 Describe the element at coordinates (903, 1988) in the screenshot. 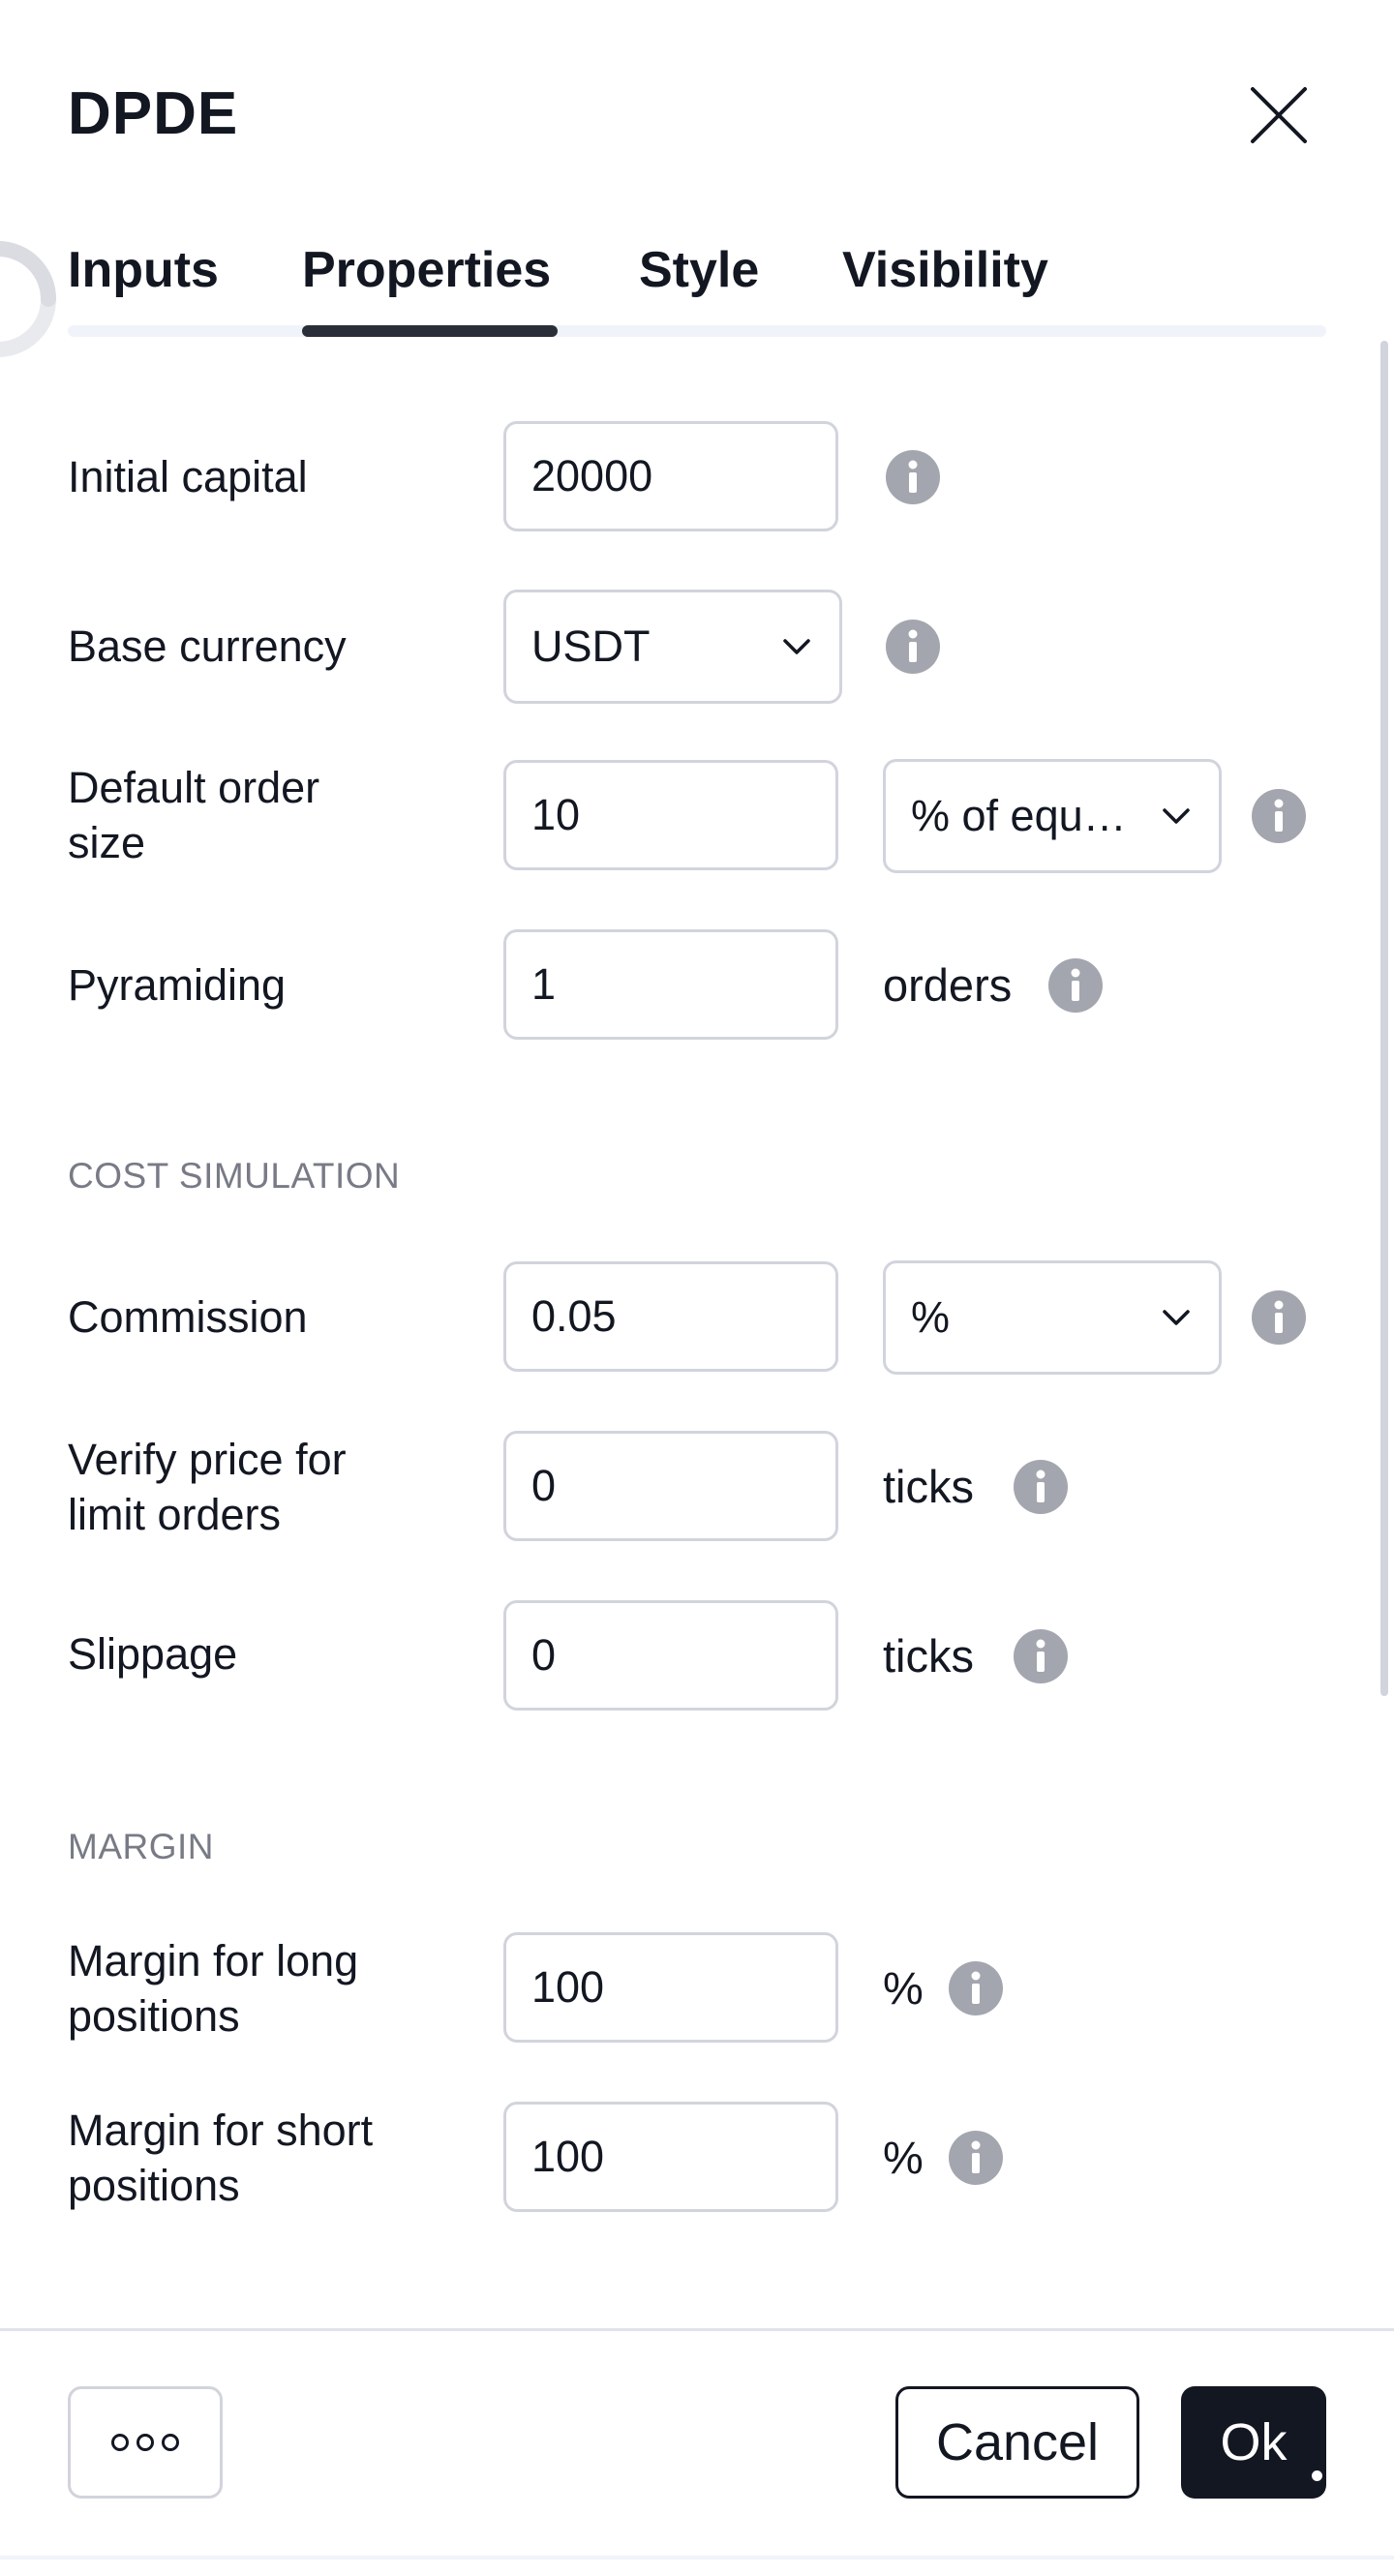

I see `margin-long-unit: %` at that location.